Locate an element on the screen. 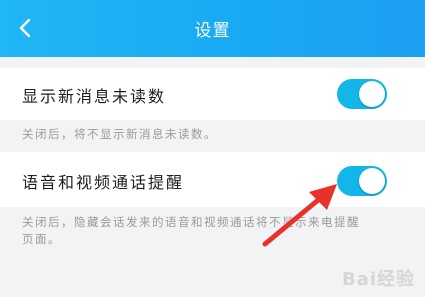 This screenshot has width=425, height=297. page-title: 设置 is located at coordinates (212, 31).